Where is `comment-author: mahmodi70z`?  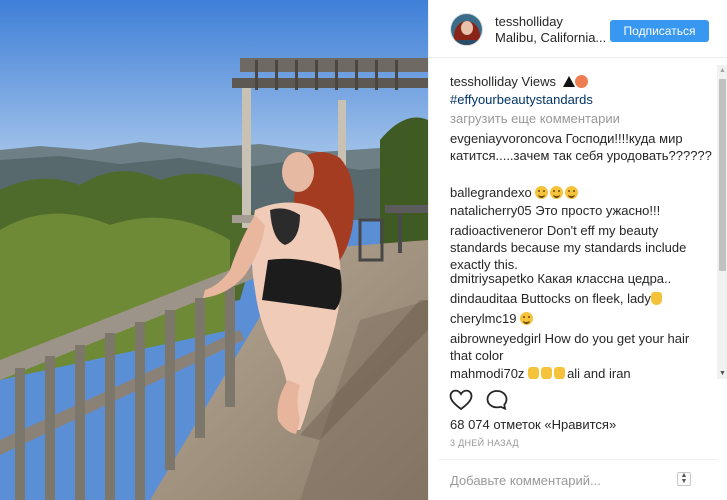
comment-author: mahmodi70z is located at coordinates (487, 372).